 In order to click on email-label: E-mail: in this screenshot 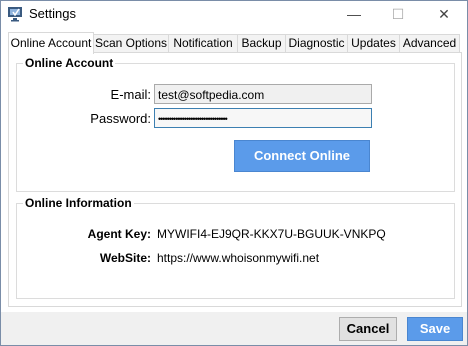, I will do `click(130, 94)`.